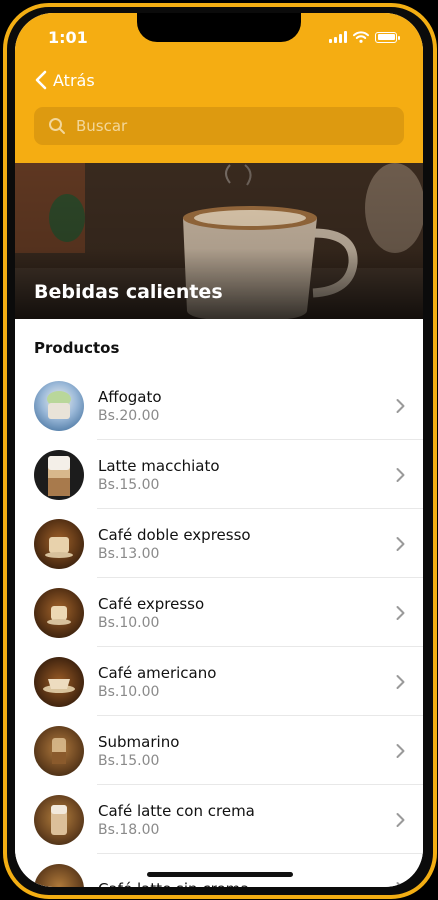 This screenshot has width=438, height=900. What do you see at coordinates (129, 415) in the screenshot?
I see `product-price: Bs.20.00` at bounding box center [129, 415].